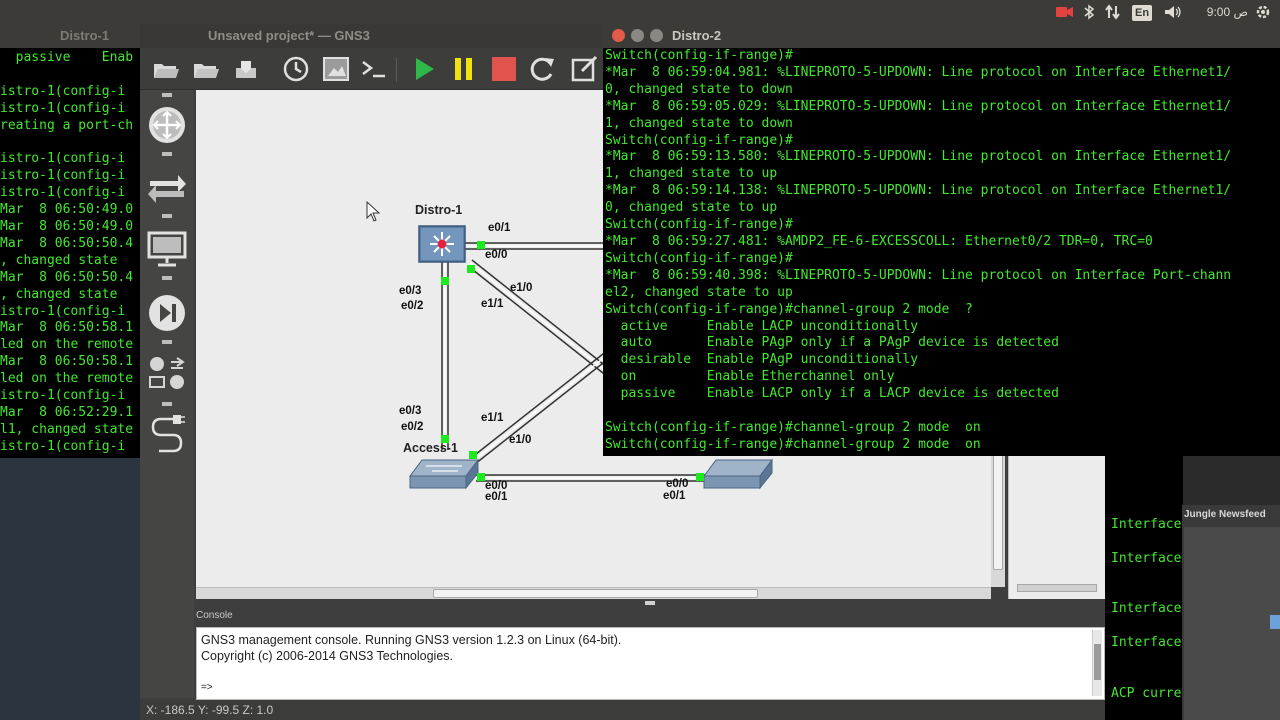 This screenshot has width=1280, height=720. Describe the element at coordinates (762, 360) in the screenshot. I see `terminal-line: desirable Enable PAgP unconditionally` at that location.